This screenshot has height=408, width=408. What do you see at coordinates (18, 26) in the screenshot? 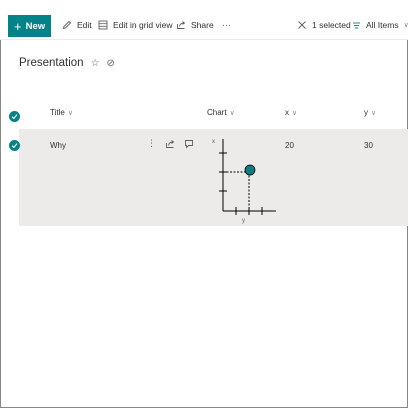
I see `plus-icon: +` at bounding box center [18, 26].